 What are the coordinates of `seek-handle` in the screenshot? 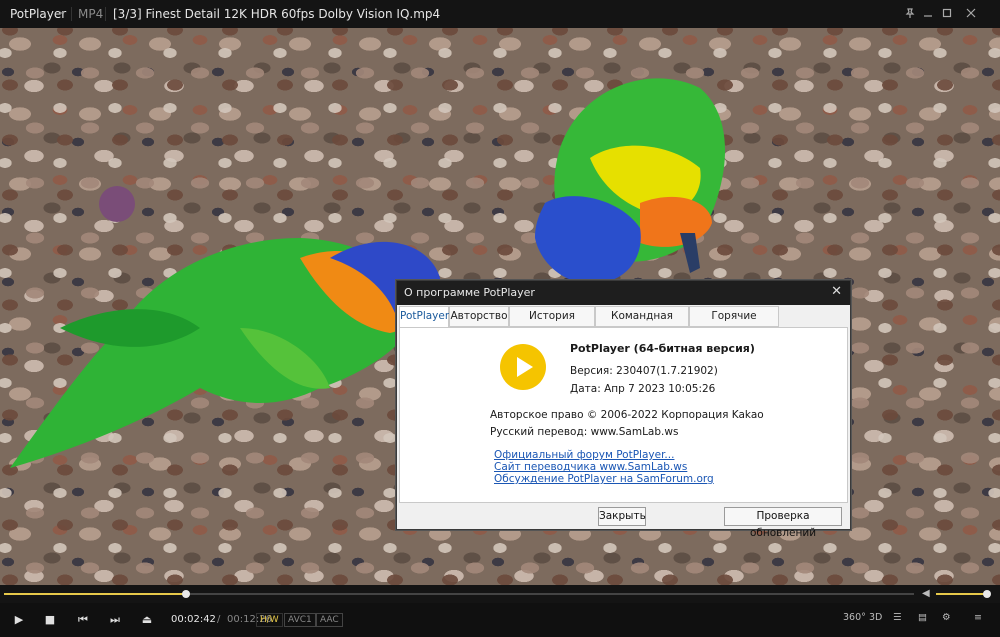 It's located at (186, 594).